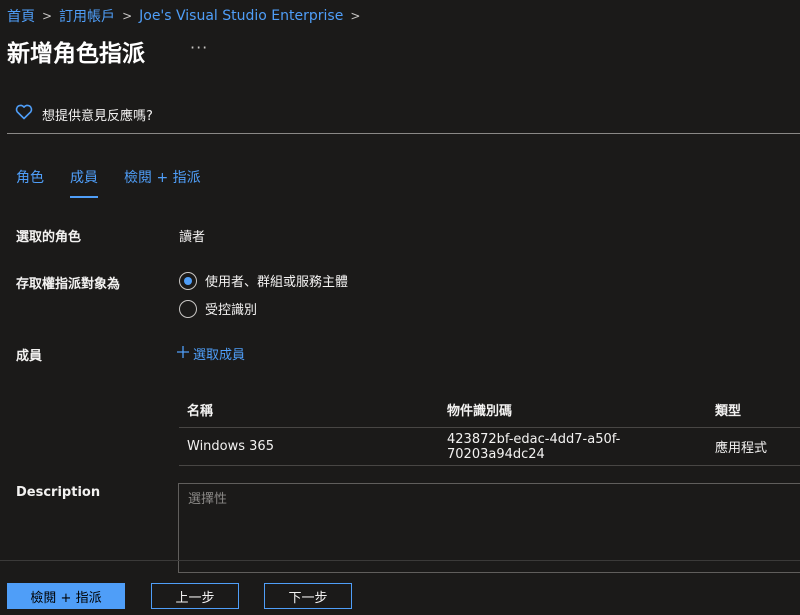 The width and height of the screenshot is (800, 615). What do you see at coordinates (68, 284) in the screenshot?
I see `assign-access-label: 存取權指派對象為` at bounding box center [68, 284].